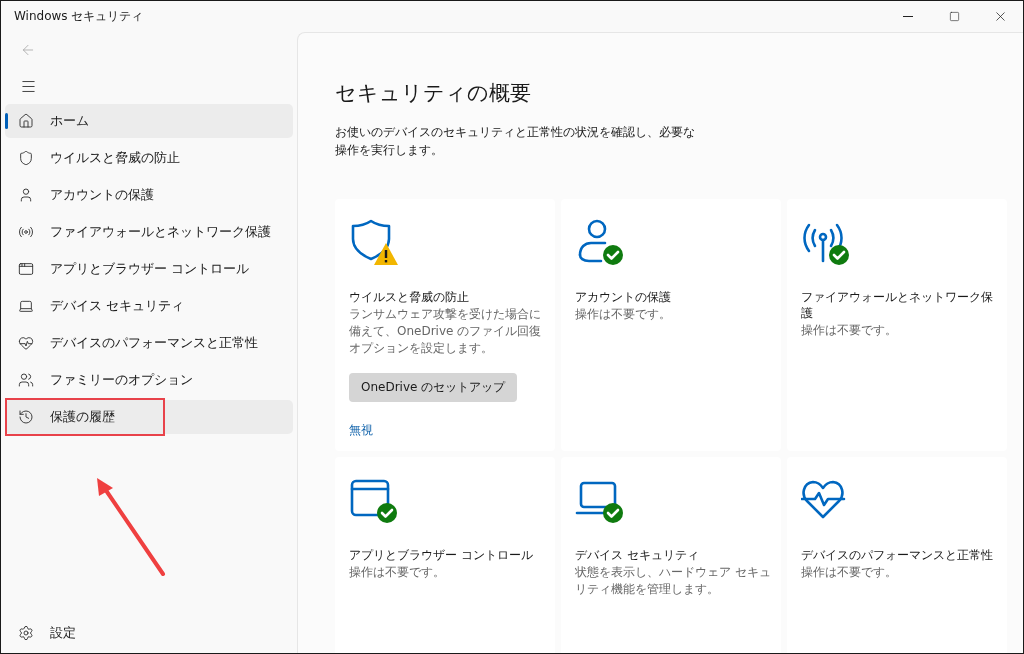 The height and width of the screenshot is (654, 1024). I want to click on status-card: デバイスのパフォーマンスと正常性 操作は不要です。, so click(897, 555).